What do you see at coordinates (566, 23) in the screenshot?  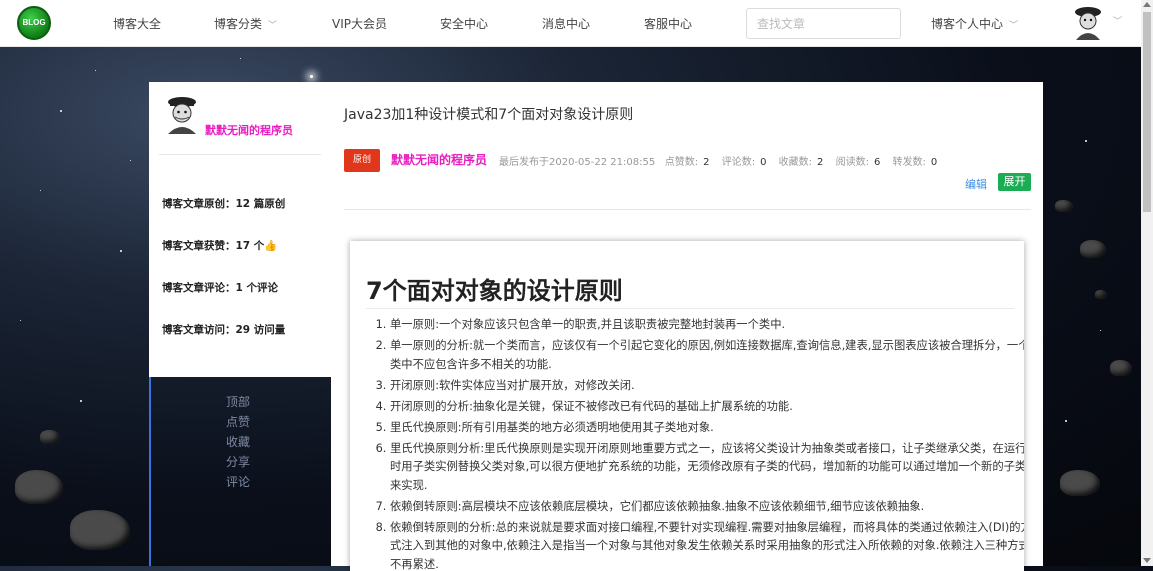 I see `nav-item-messages: 消息中心` at bounding box center [566, 23].